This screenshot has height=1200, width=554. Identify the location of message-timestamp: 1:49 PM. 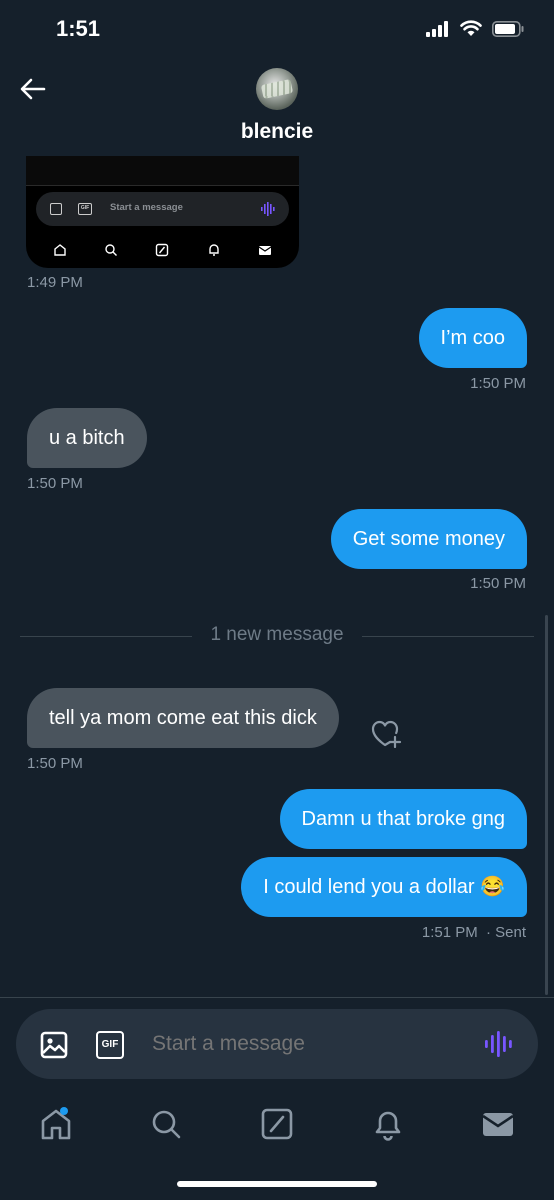
(55, 282).